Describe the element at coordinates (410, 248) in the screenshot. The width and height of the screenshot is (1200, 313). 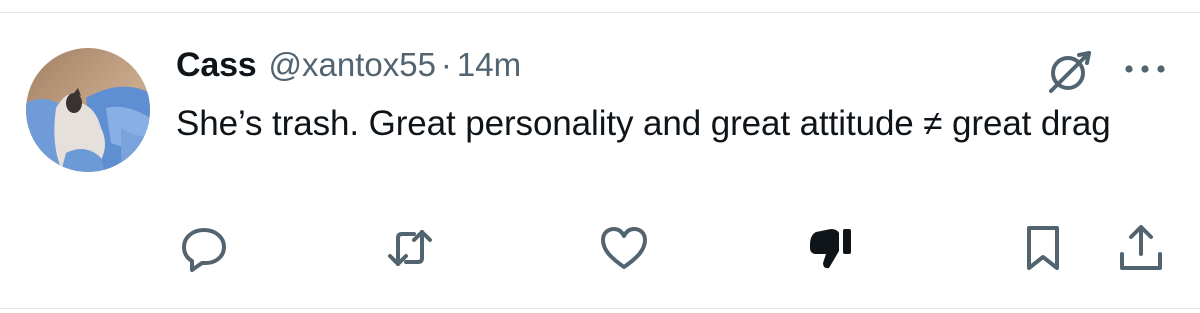
I see `retweet-icon` at that location.